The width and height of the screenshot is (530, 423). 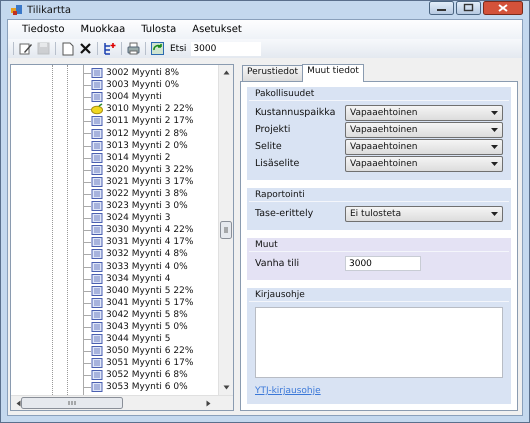 What do you see at coordinates (150, 169) in the screenshot?
I see `tree-item: 3020 Myynti 3 22%` at bounding box center [150, 169].